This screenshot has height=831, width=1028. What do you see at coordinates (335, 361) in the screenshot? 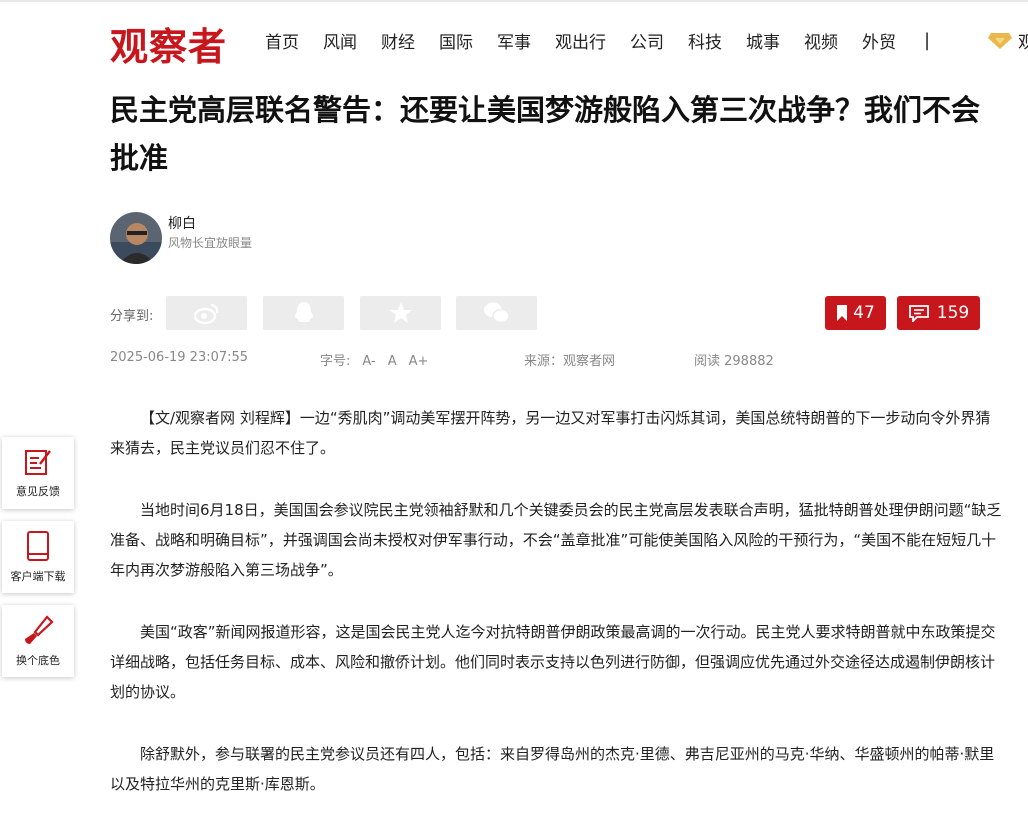
I see `font-size-label: 字号:` at bounding box center [335, 361].